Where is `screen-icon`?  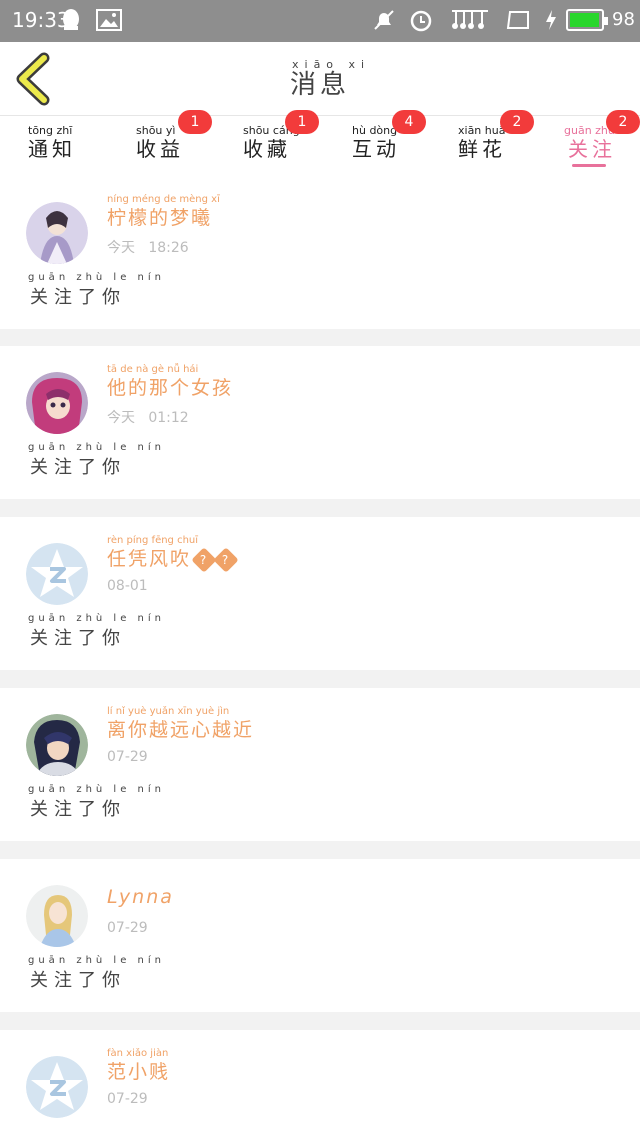 screen-icon is located at coordinates (517, 20).